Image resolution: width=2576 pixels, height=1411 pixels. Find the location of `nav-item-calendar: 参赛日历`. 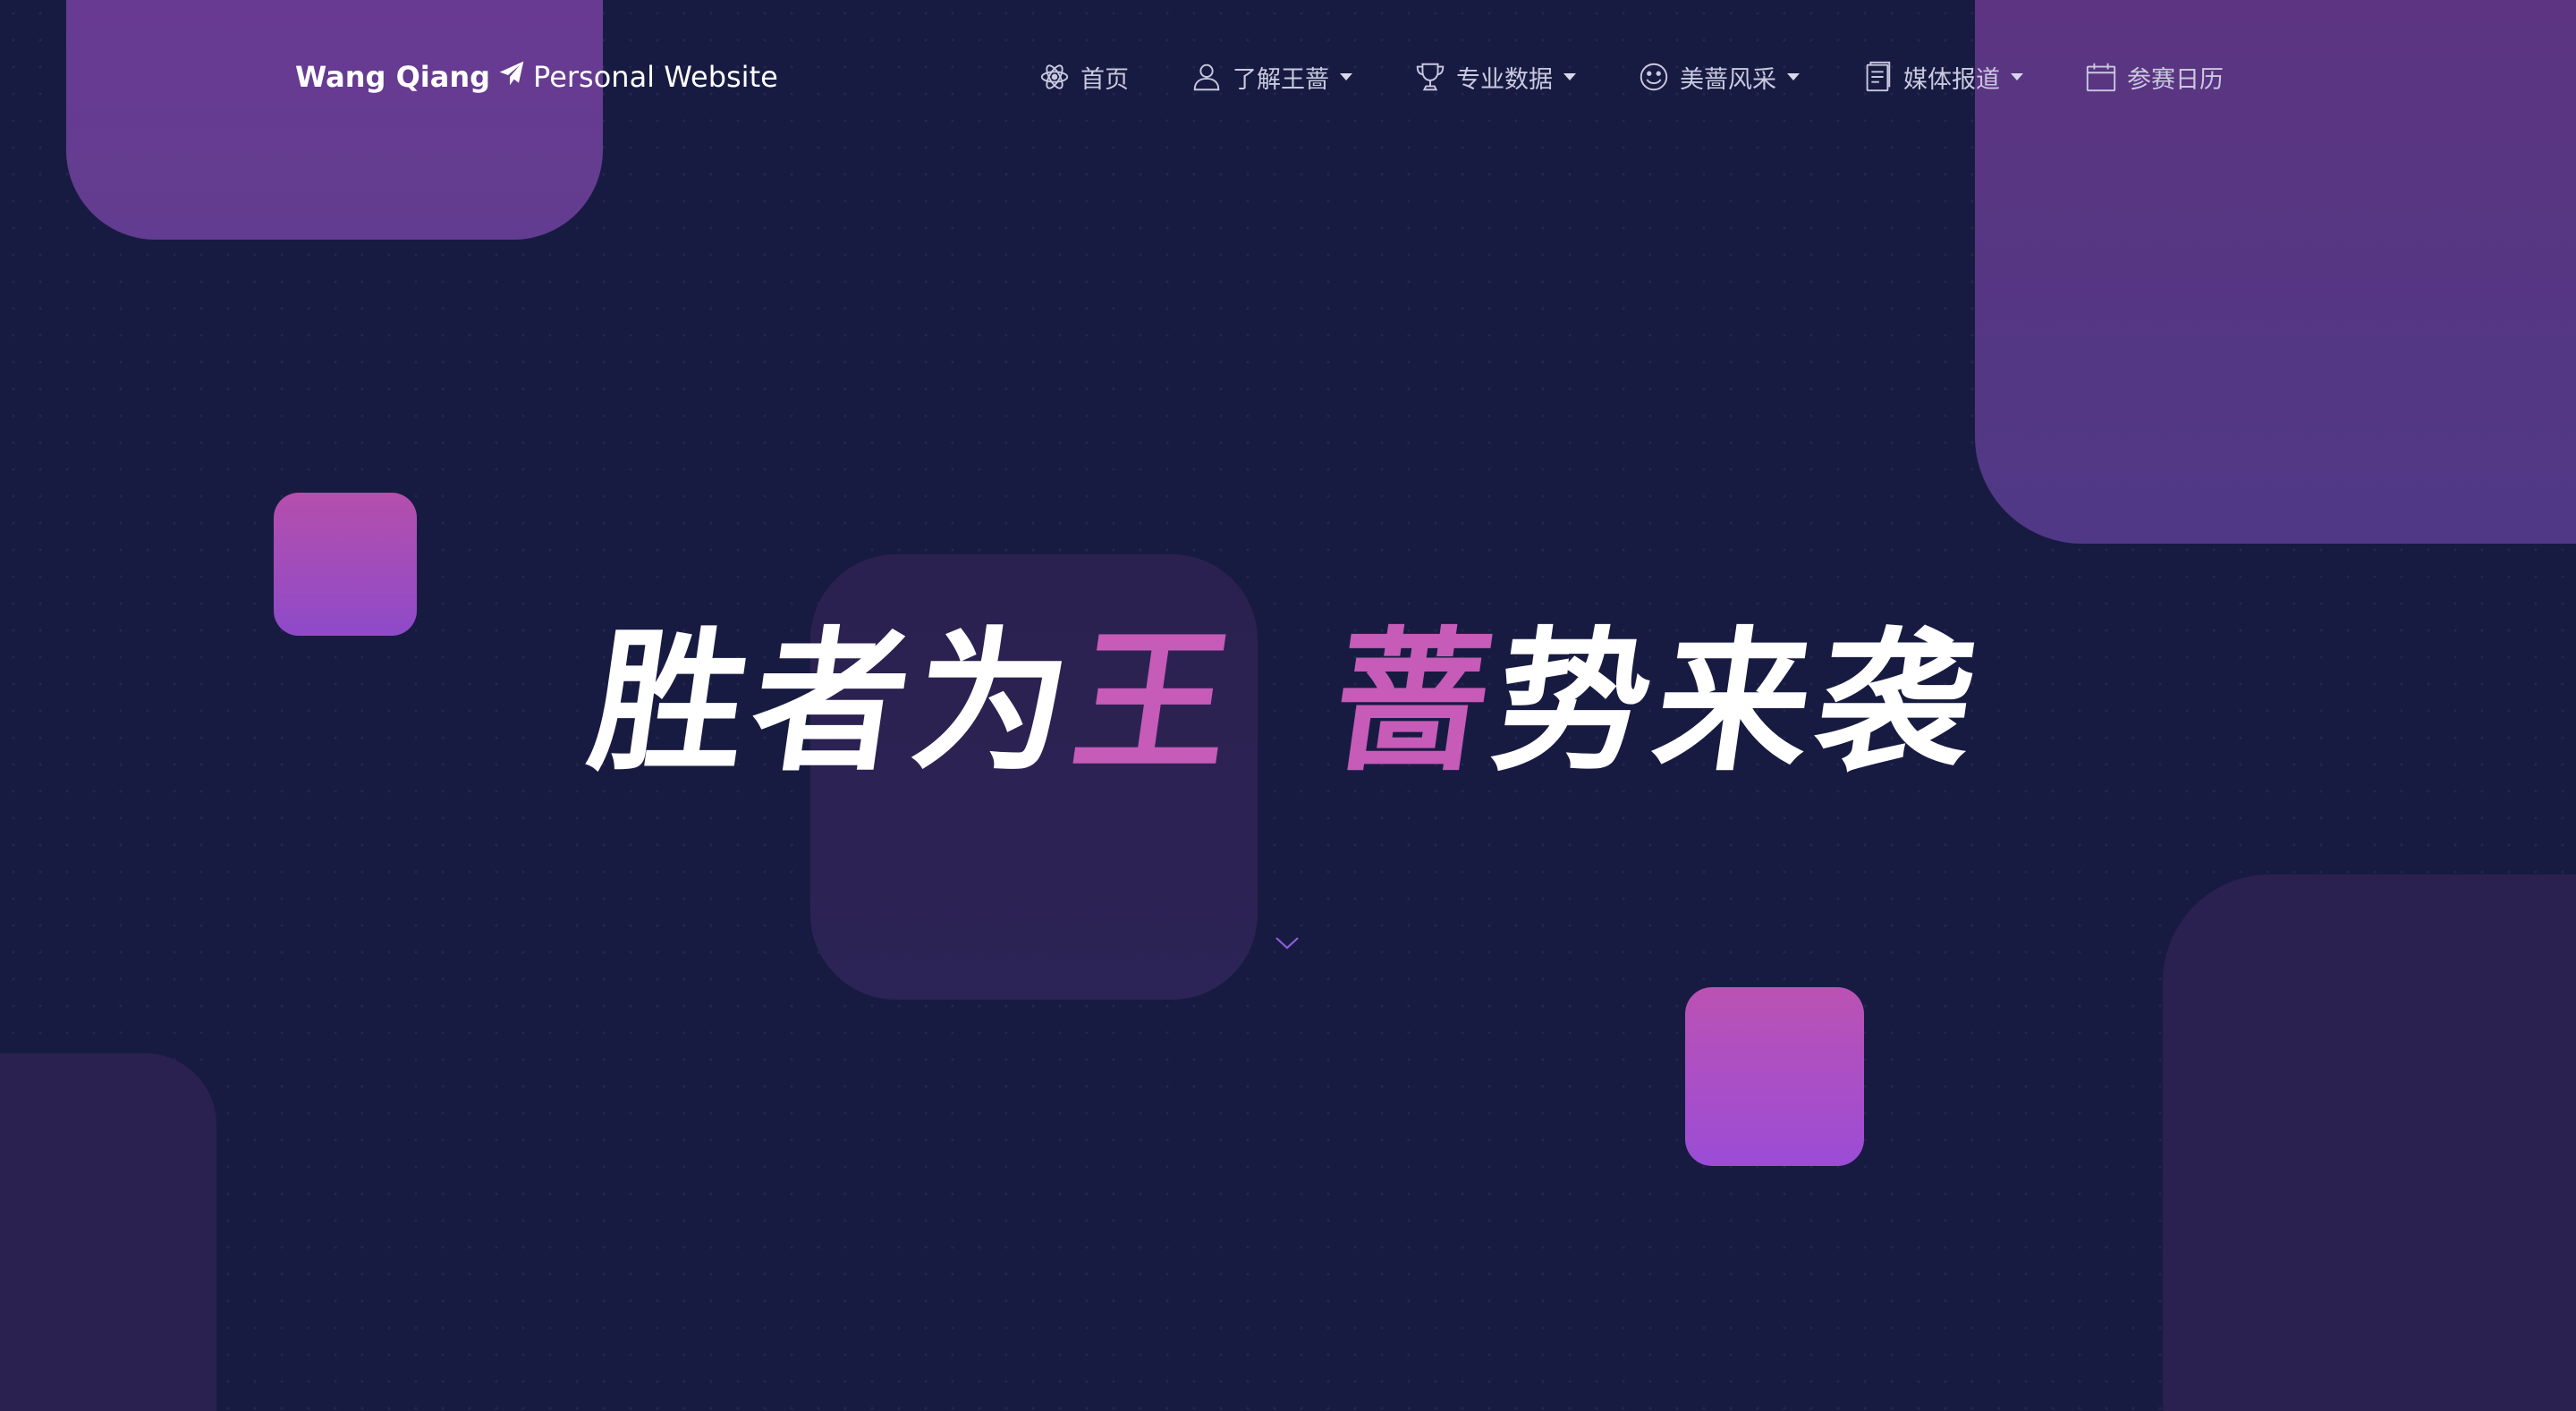

nav-item-calendar: 参赛日历 is located at coordinates (2154, 77).